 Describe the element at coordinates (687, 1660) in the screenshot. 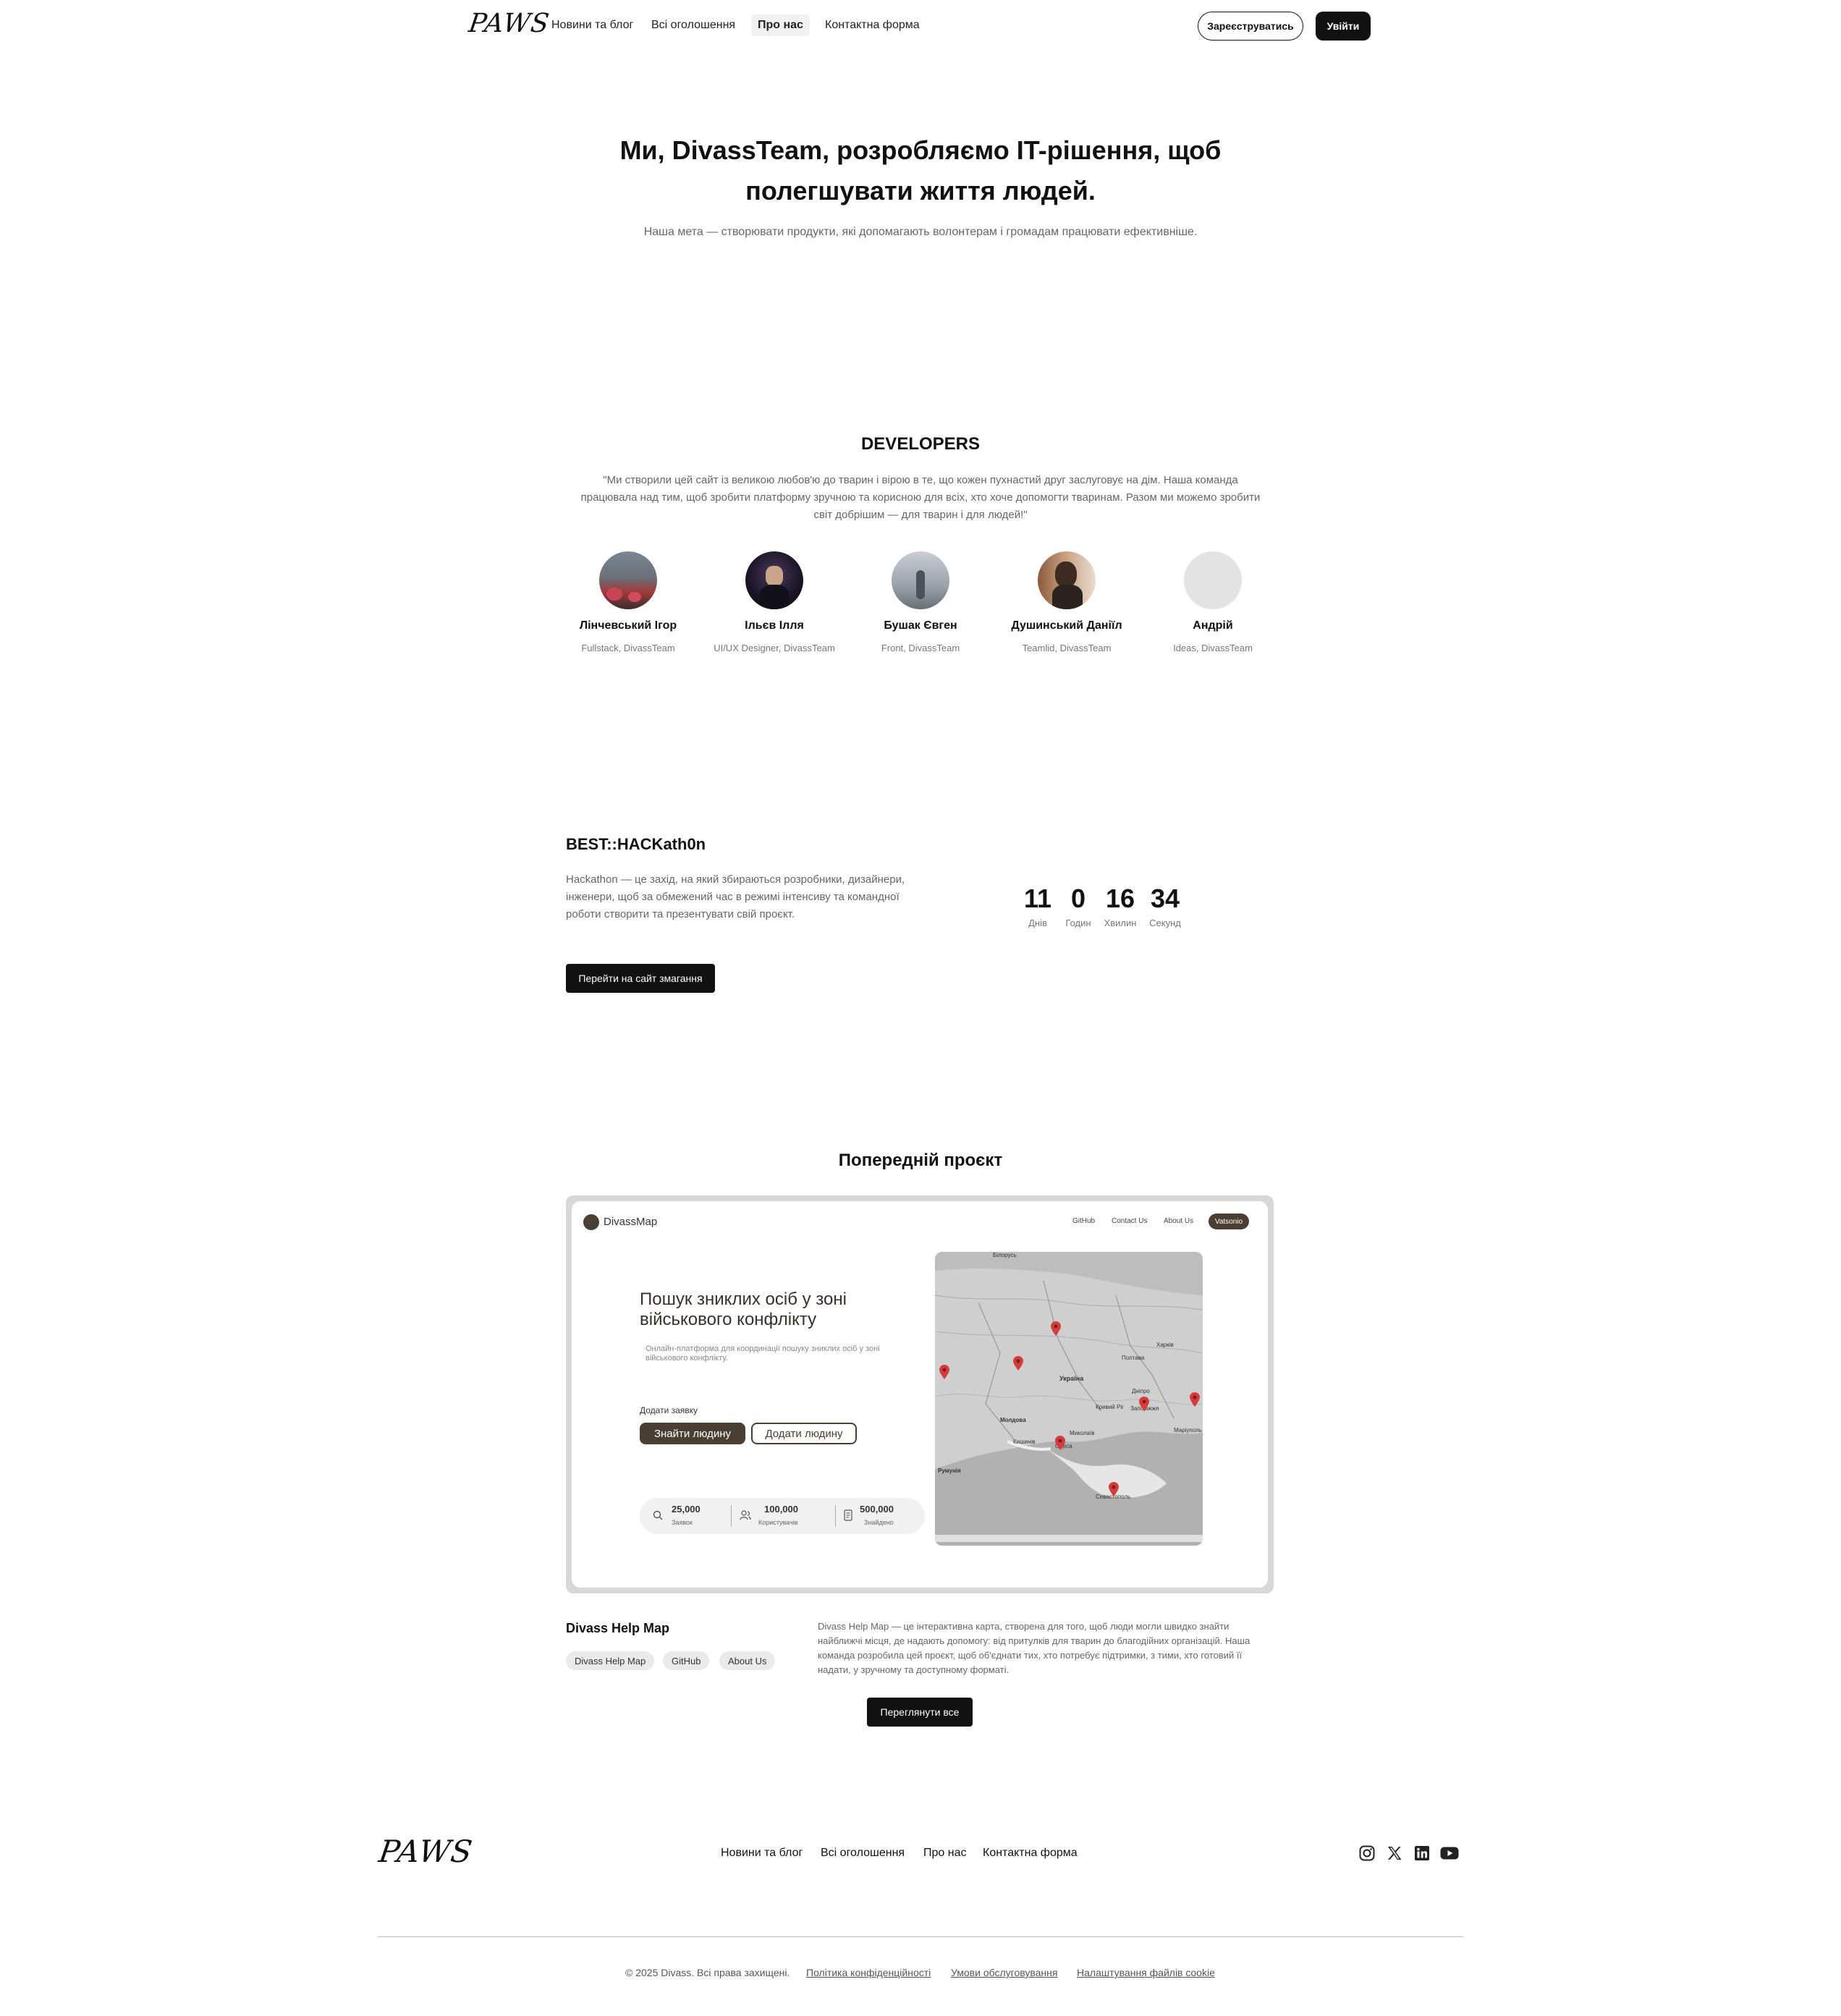

I see `tag-github: GitHub` at that location.